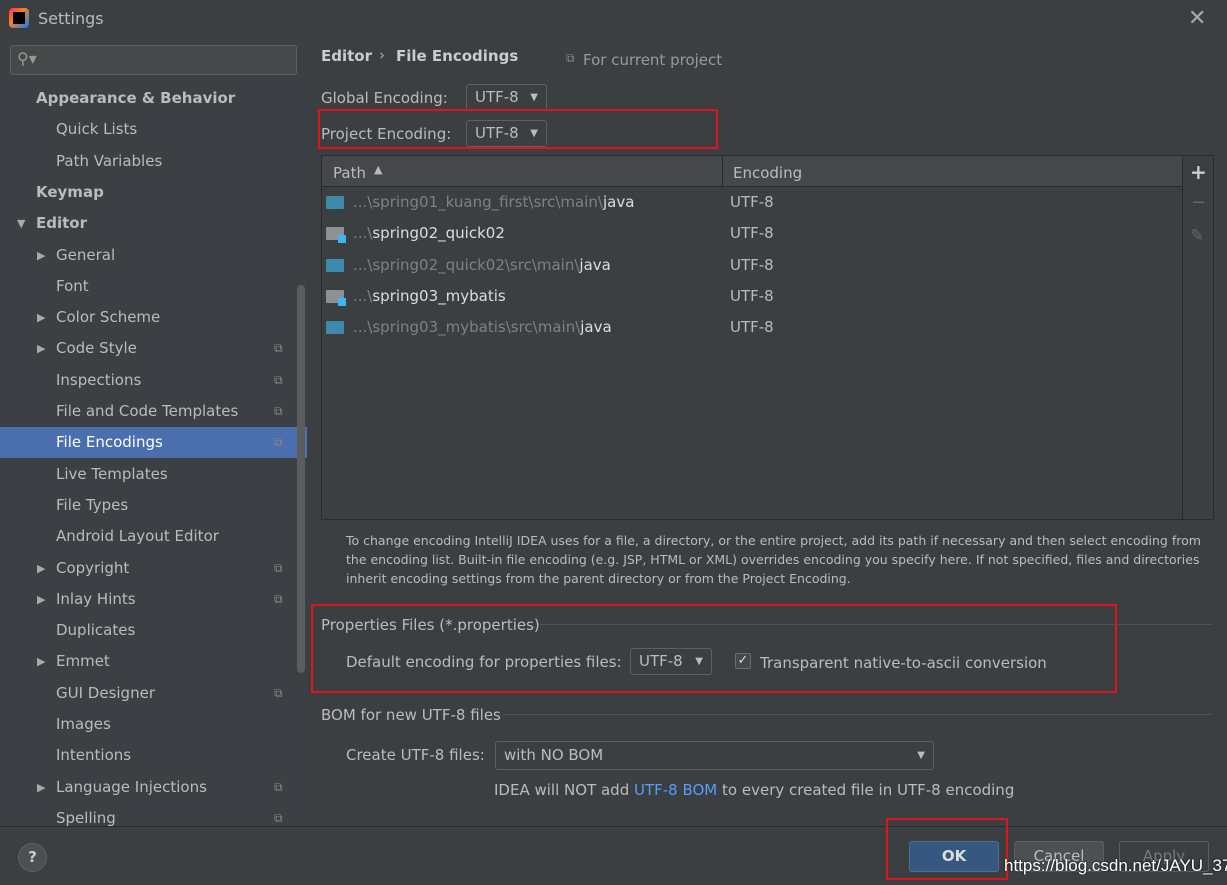 This screenshot has width=1227, height=885. I want to click on table-row: ...\spring02_quick02 UTF-8, so click(752, 233).